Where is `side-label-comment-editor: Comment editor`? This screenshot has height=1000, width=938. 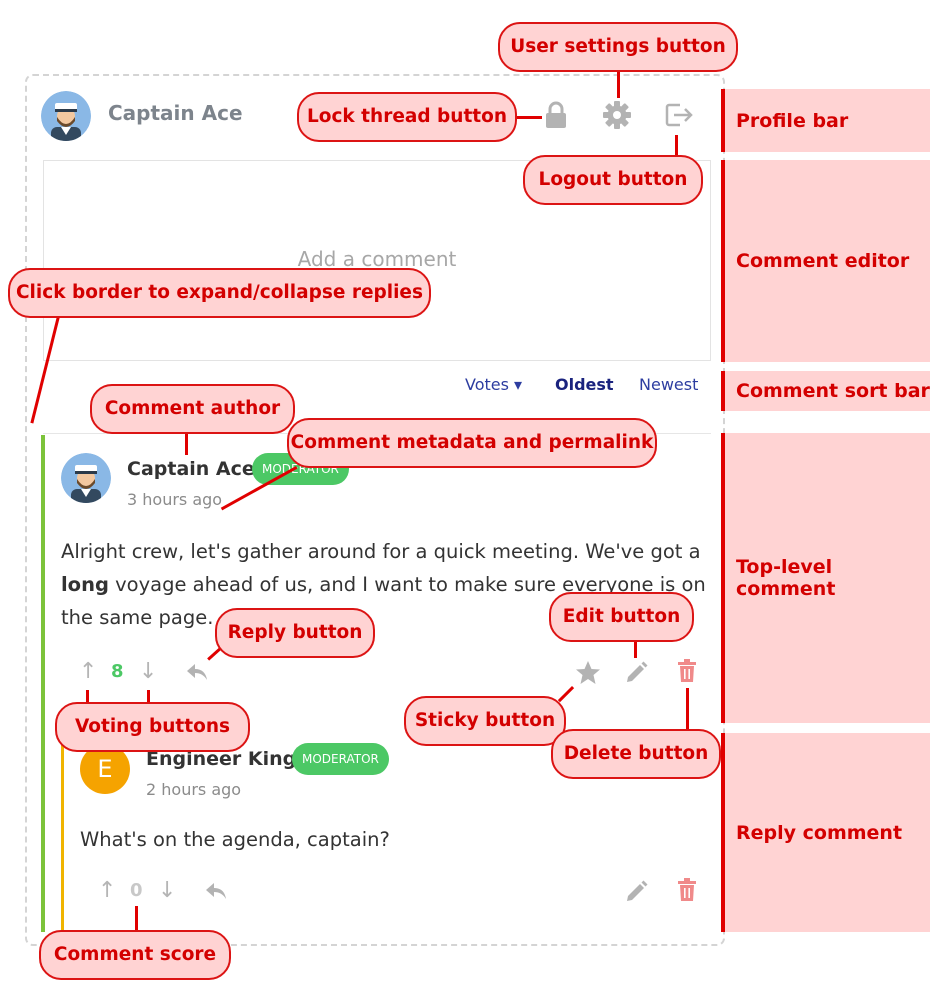 side-label-comment-editor: Comment editor is located at coordinates (825, 261).